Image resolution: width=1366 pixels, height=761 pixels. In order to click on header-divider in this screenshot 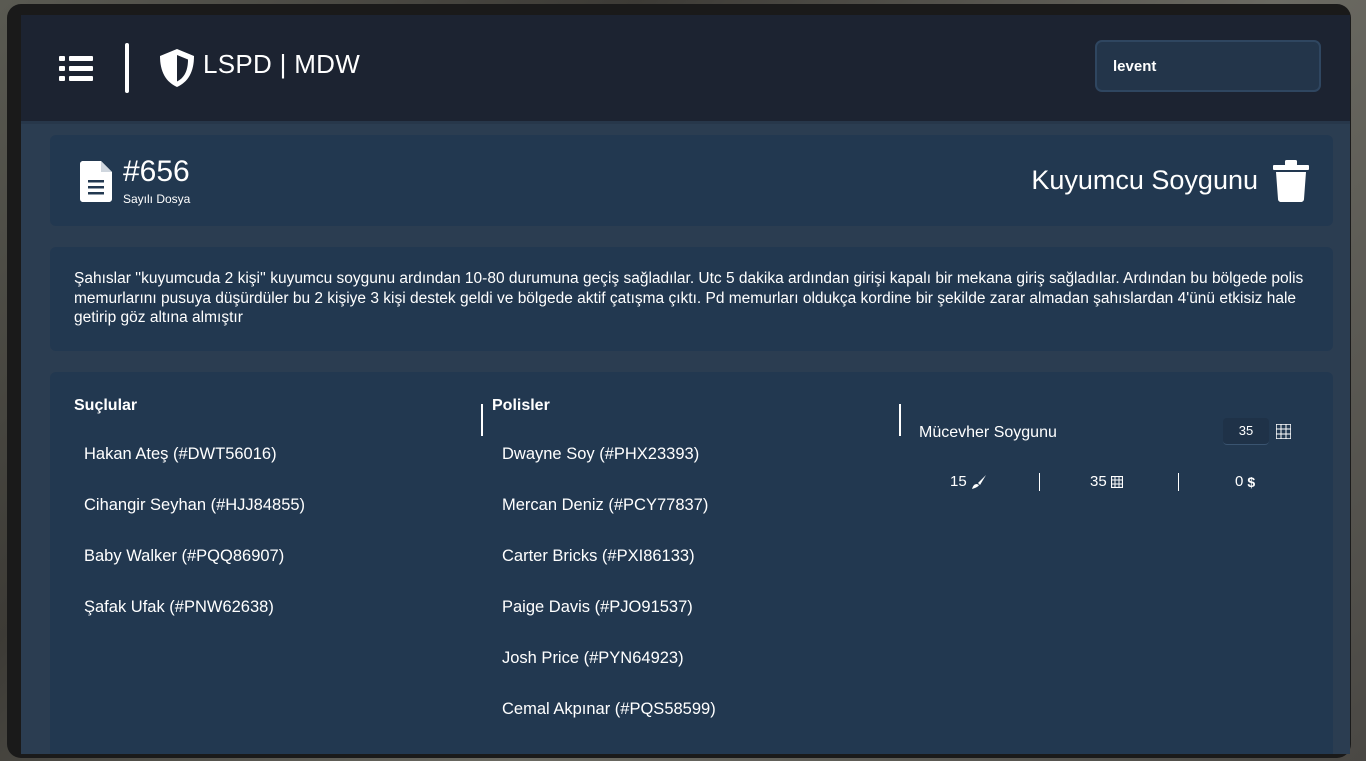, I will do `click(127, 68)`.